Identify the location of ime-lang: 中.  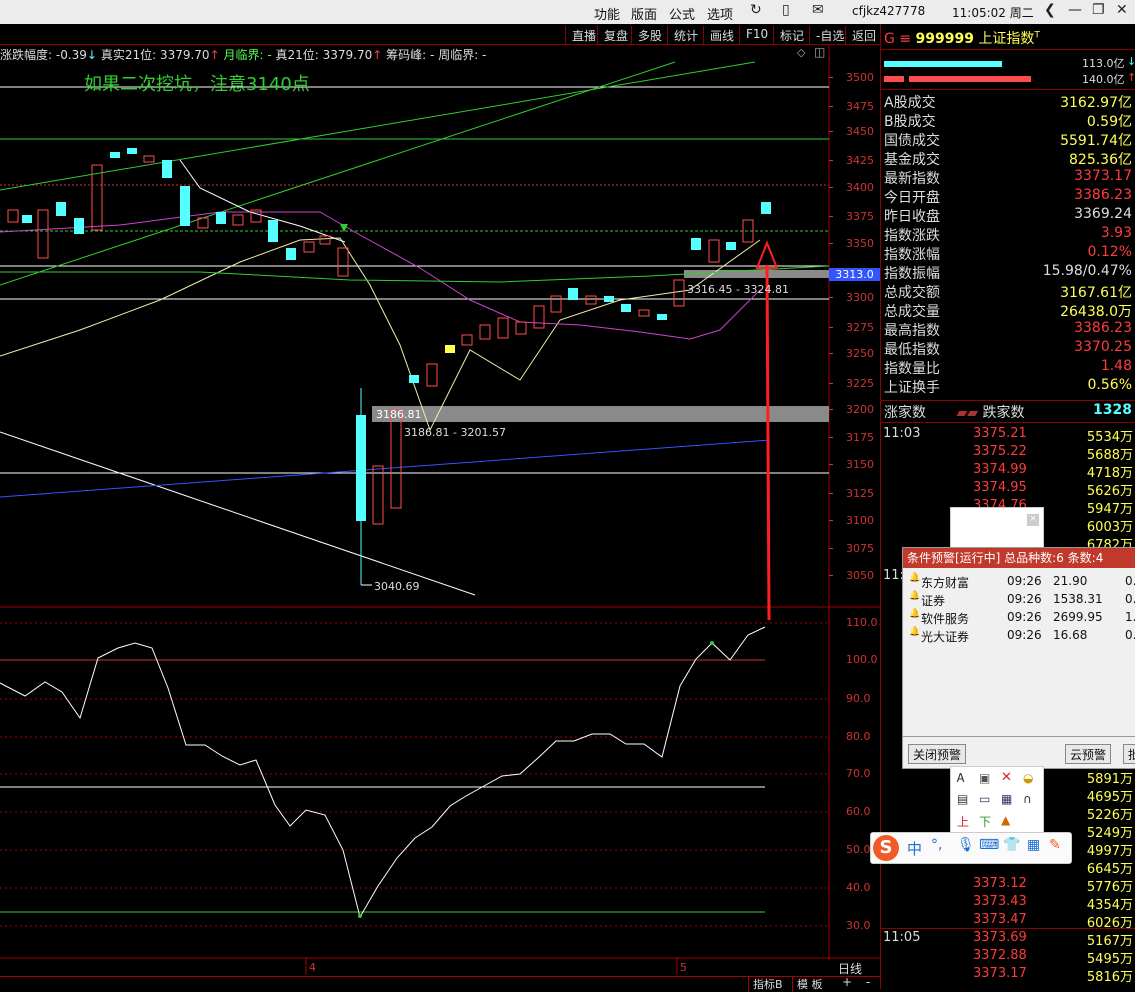
(914, 848).